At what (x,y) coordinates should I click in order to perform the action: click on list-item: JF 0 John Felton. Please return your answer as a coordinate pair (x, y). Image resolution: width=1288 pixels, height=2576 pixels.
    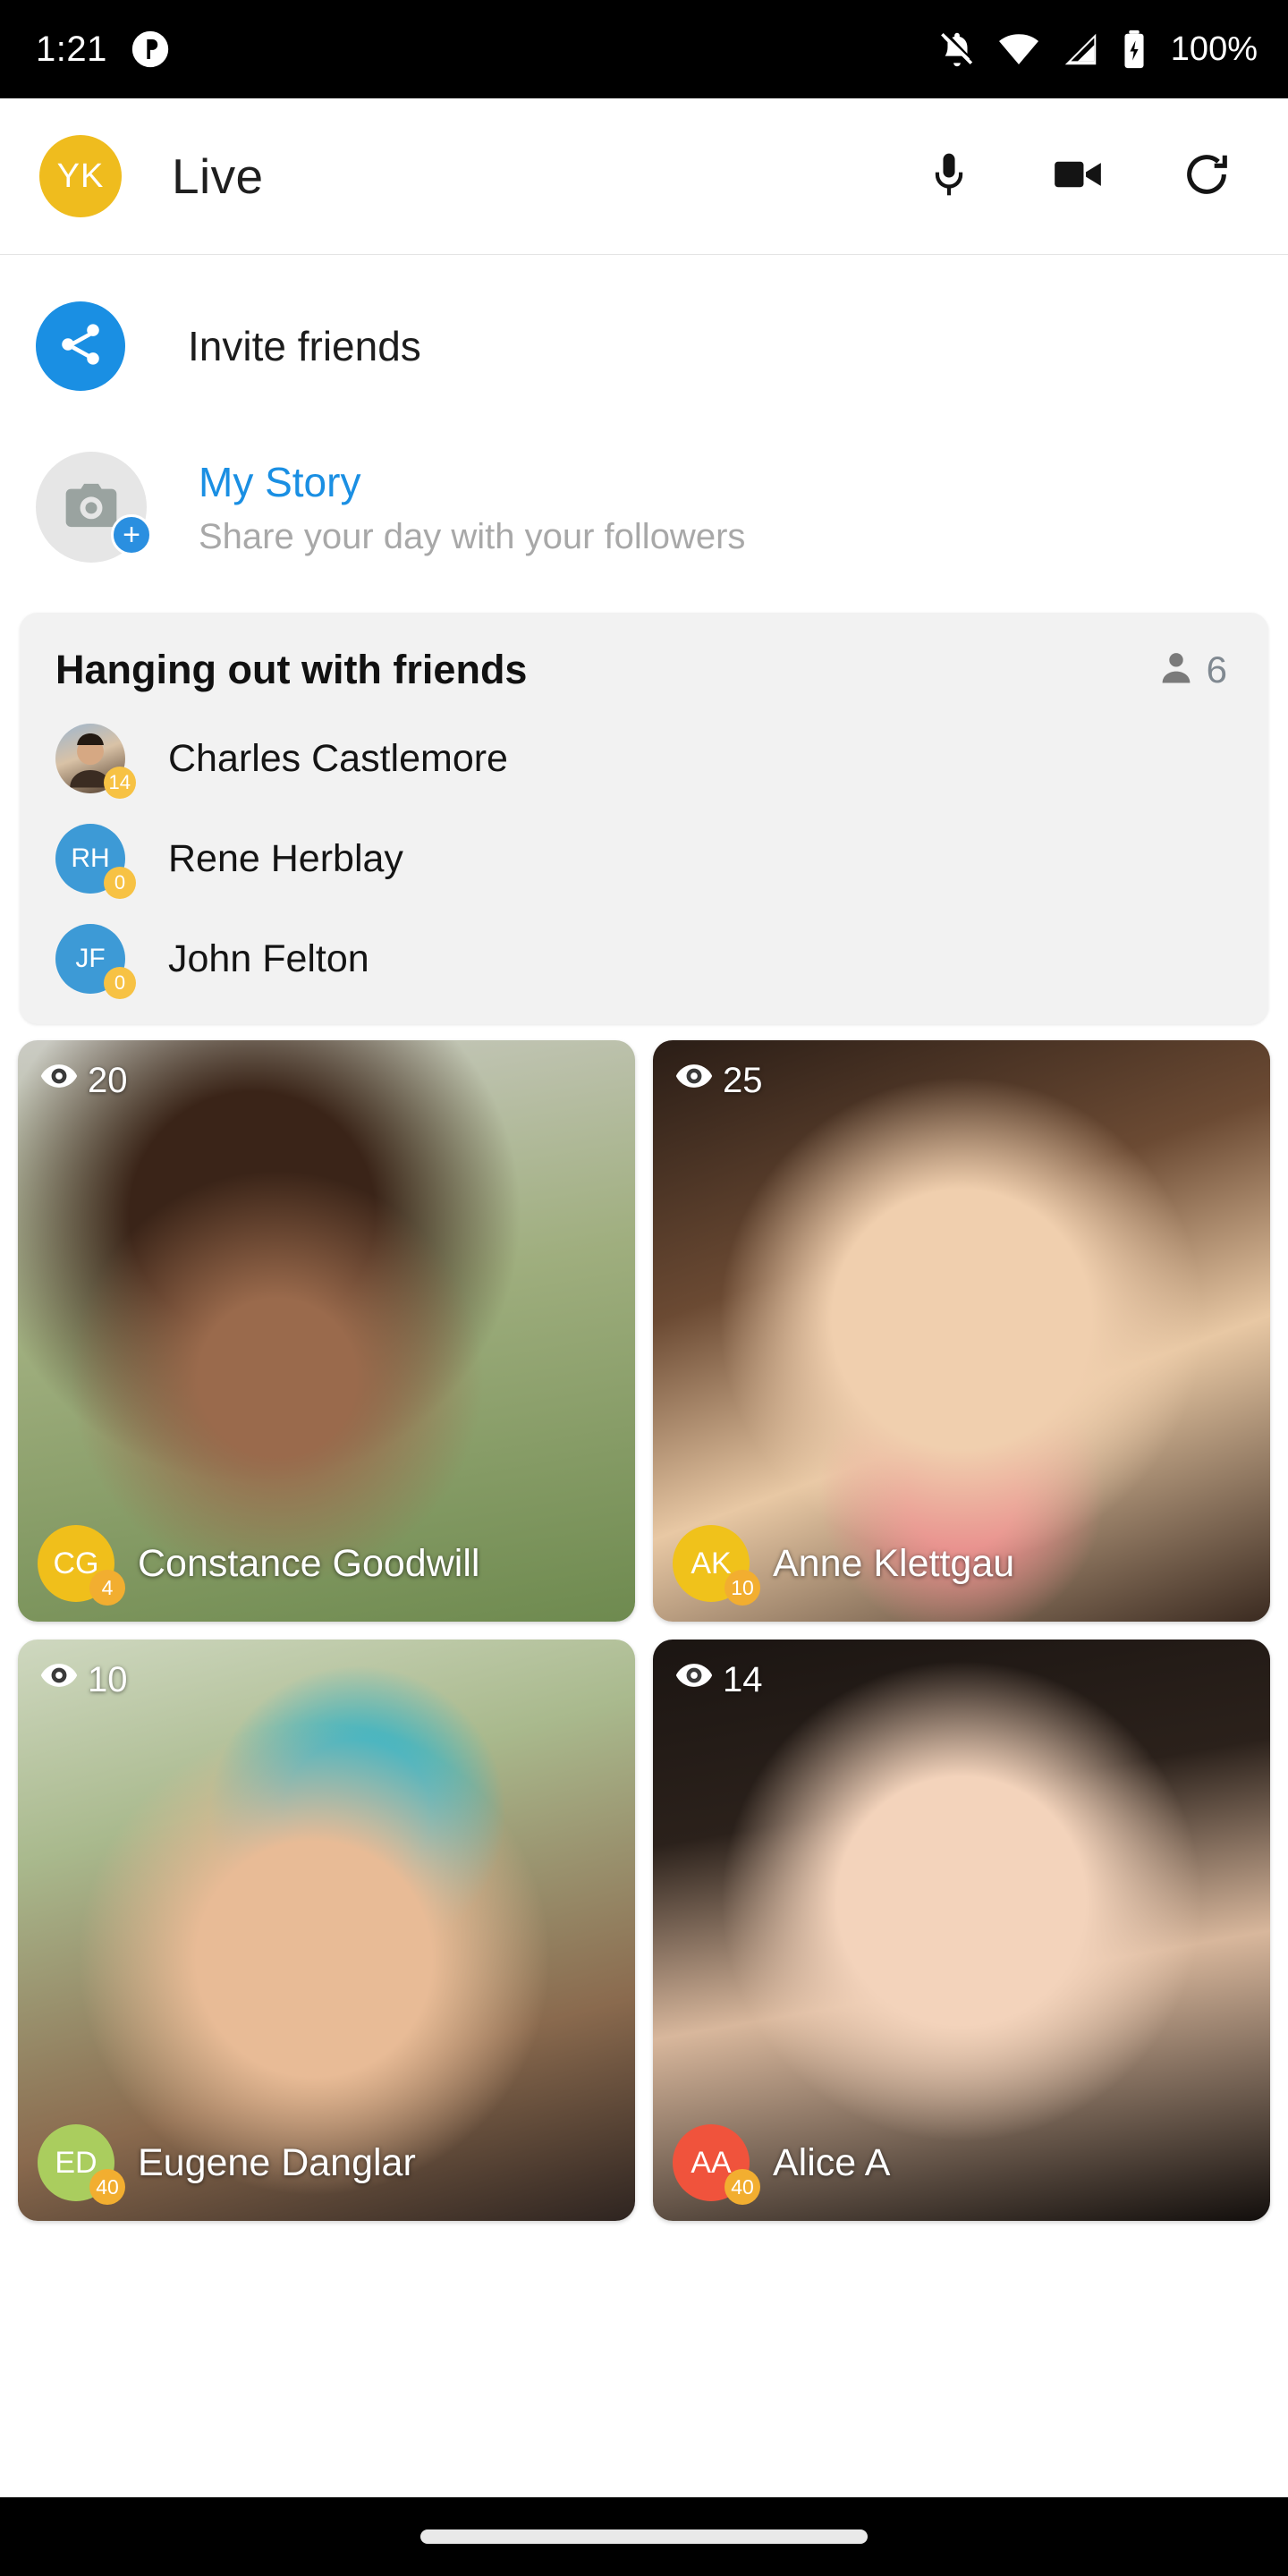
    Looking at the image, I should click on (644, 961).